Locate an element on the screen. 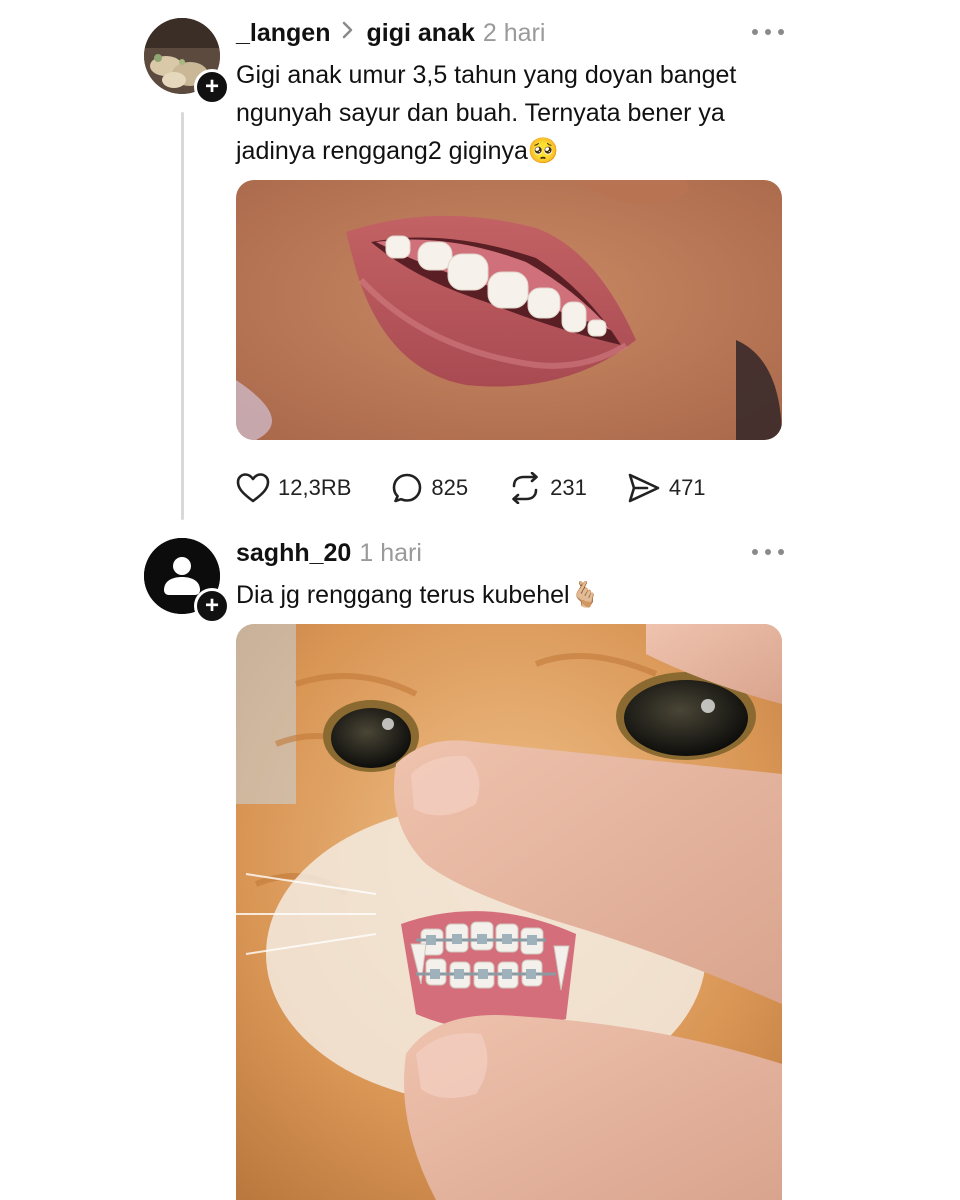 This screenshot has width=960, height=1200. timestamp: 1 hari is located at coordinates (390, 552).